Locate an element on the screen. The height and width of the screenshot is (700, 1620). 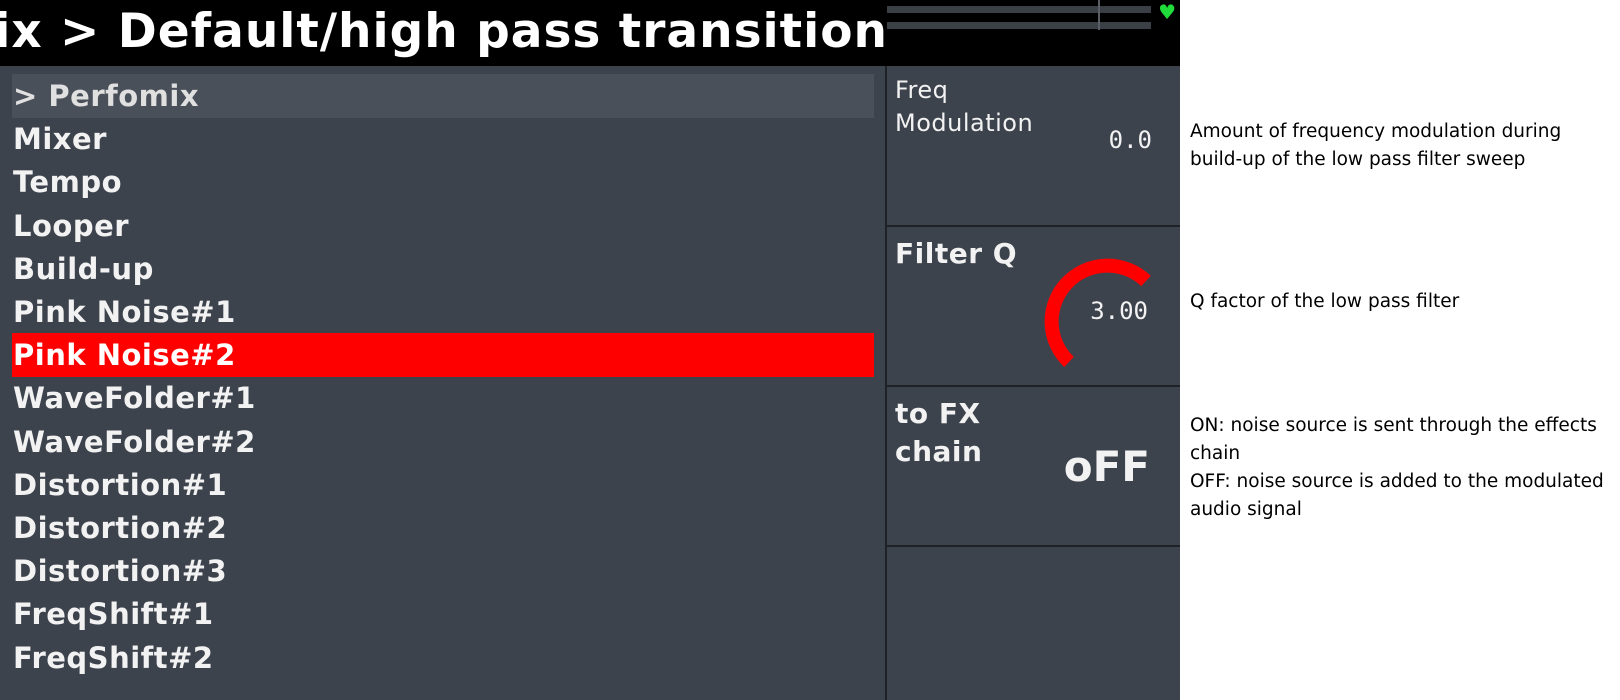
param-value-freq-modulation: 0.0 is located at coordinates (1130, 140).